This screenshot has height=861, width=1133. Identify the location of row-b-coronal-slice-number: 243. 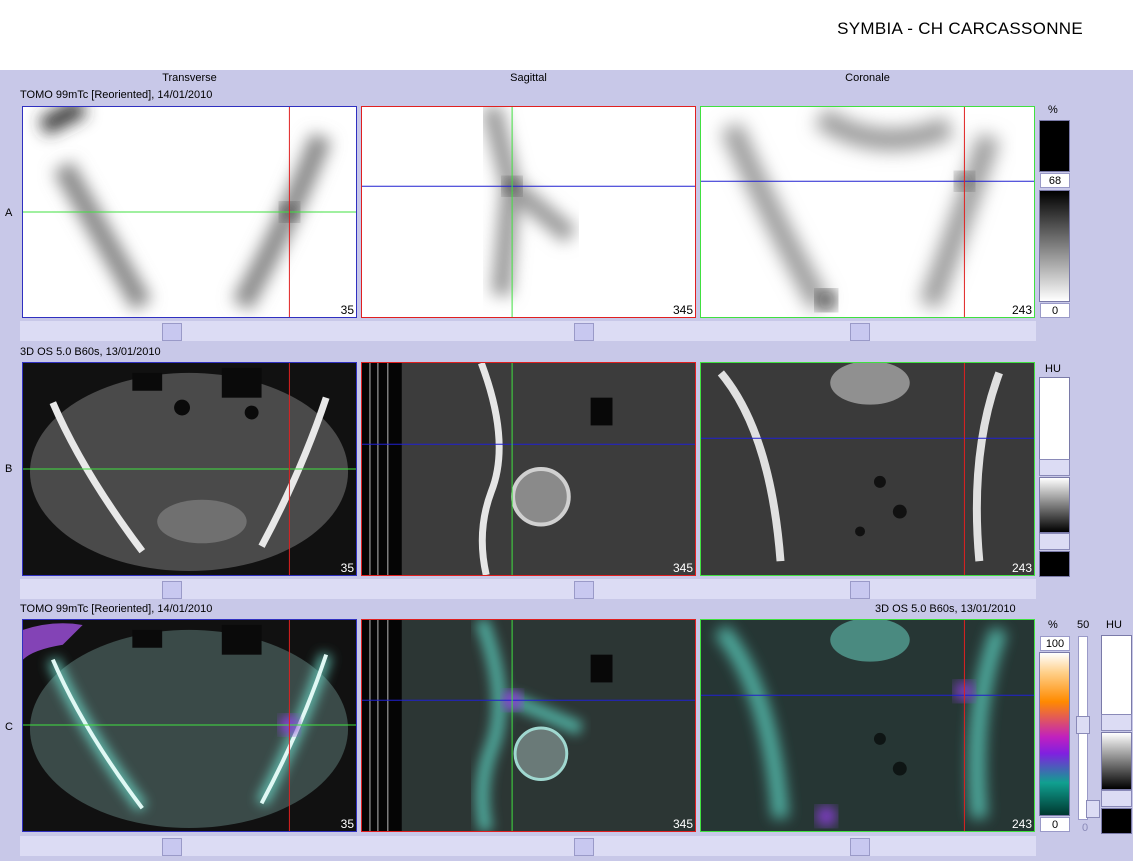
(1021, 568).